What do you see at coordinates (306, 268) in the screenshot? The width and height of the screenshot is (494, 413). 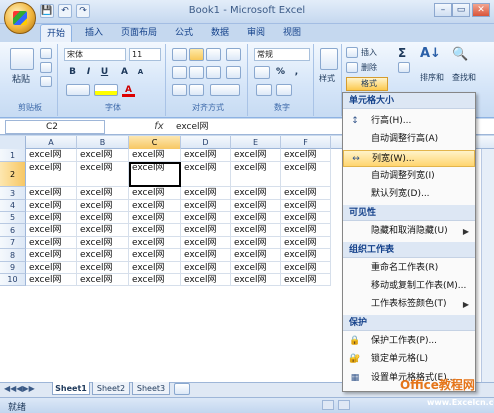 I see `cell-f9: excel网` at bounding box center [306, 268].